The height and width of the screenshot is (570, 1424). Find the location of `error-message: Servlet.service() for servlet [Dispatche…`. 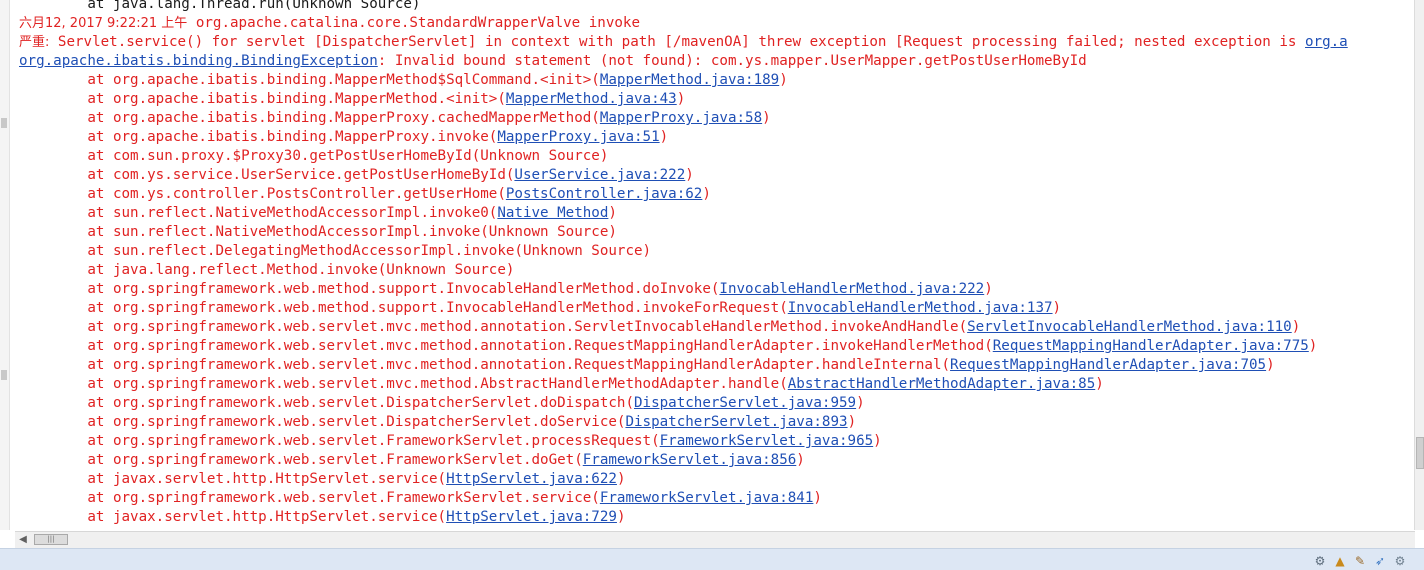

error-message: Servlet.service() for servlet [Dispatche… is located at coordinates (677, 42).